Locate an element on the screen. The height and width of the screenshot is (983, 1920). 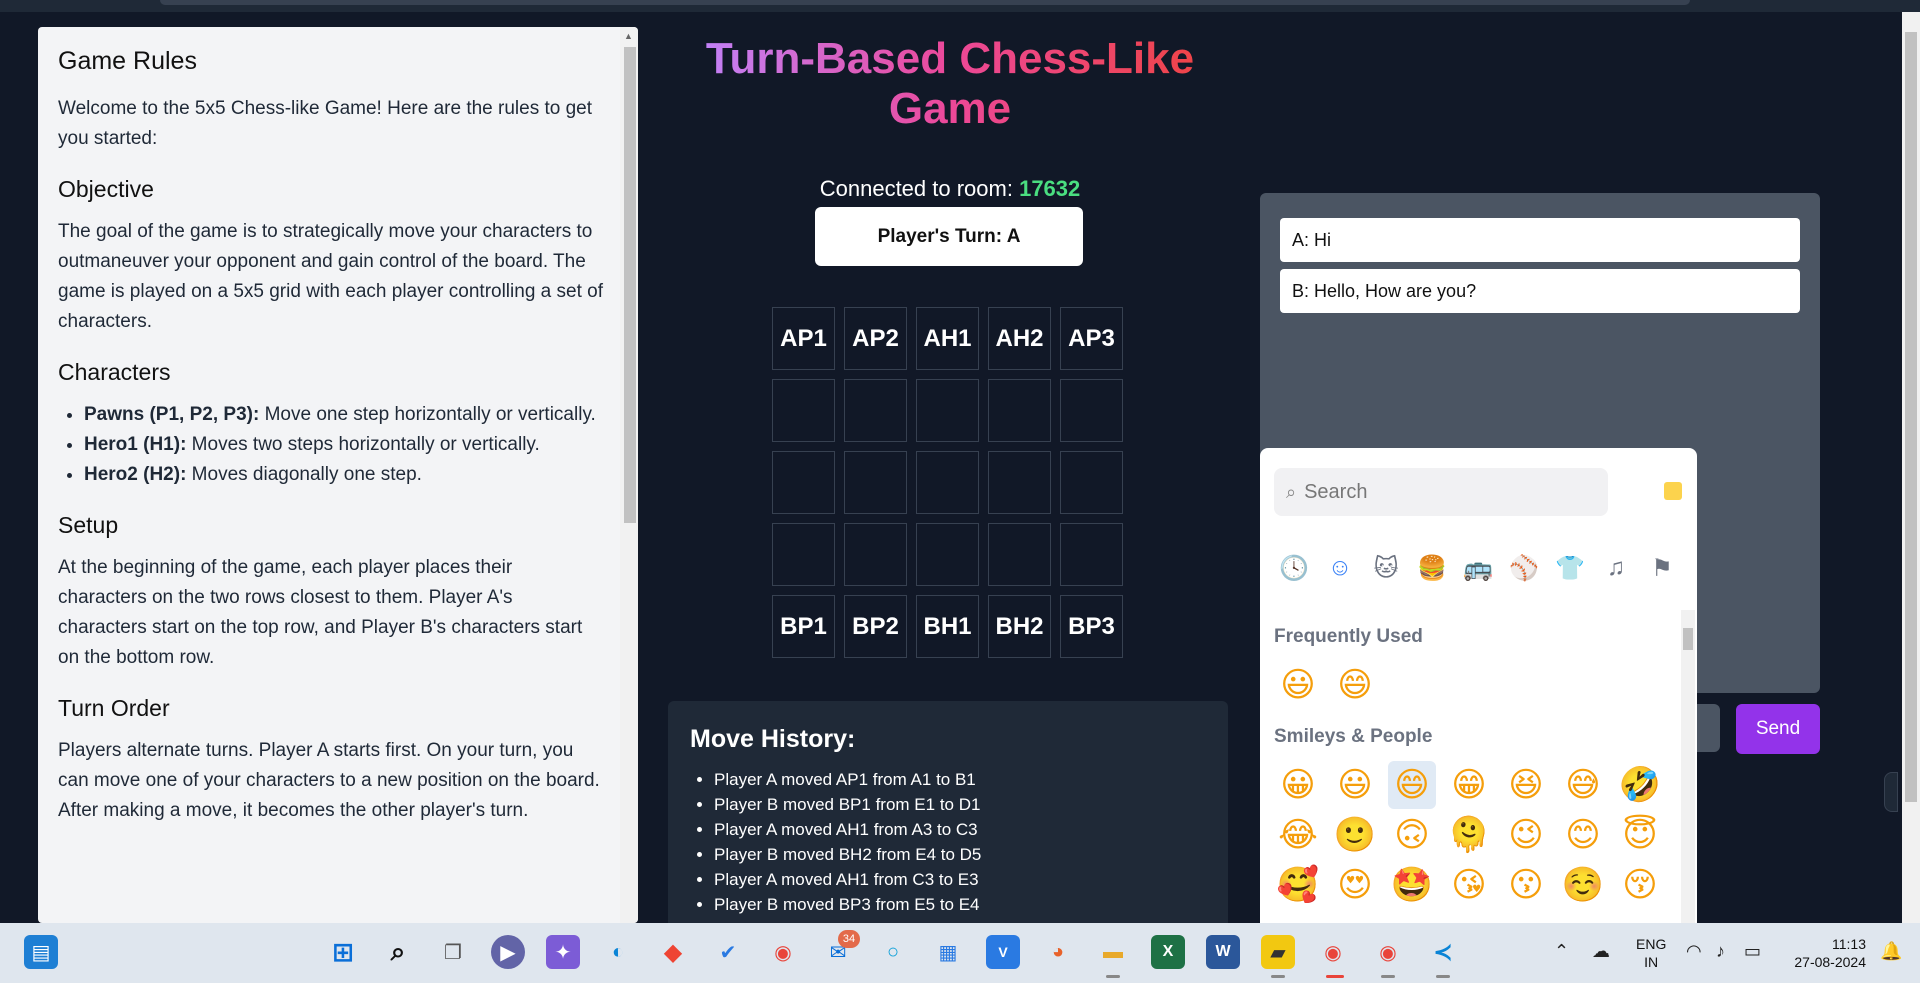
cortana-icon: ○ is located at coordinates (893, 952).